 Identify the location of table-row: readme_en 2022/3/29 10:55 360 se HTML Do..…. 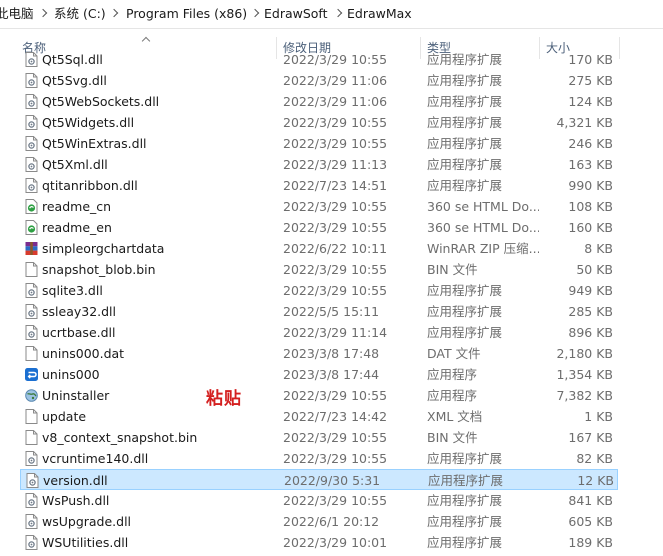
(319, 227).